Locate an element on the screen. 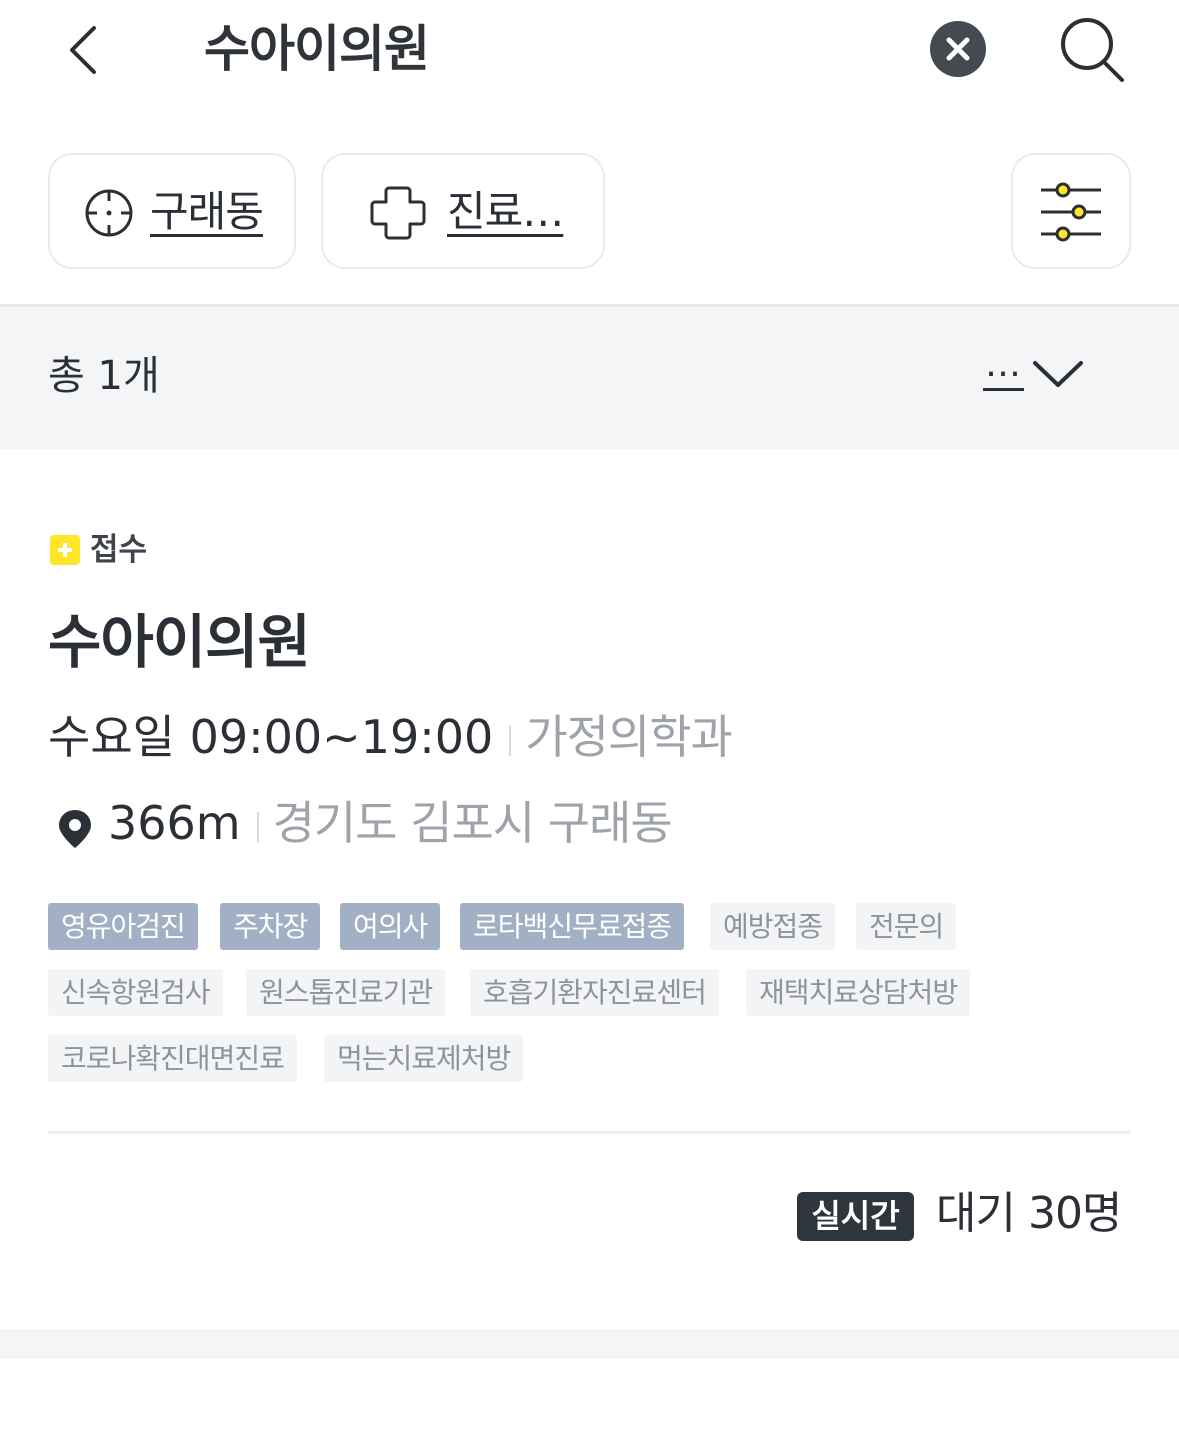 This screenshot has height=1434, width=1179. tag: 코로나확진대면진료 is located at coordinates (172, 1058).